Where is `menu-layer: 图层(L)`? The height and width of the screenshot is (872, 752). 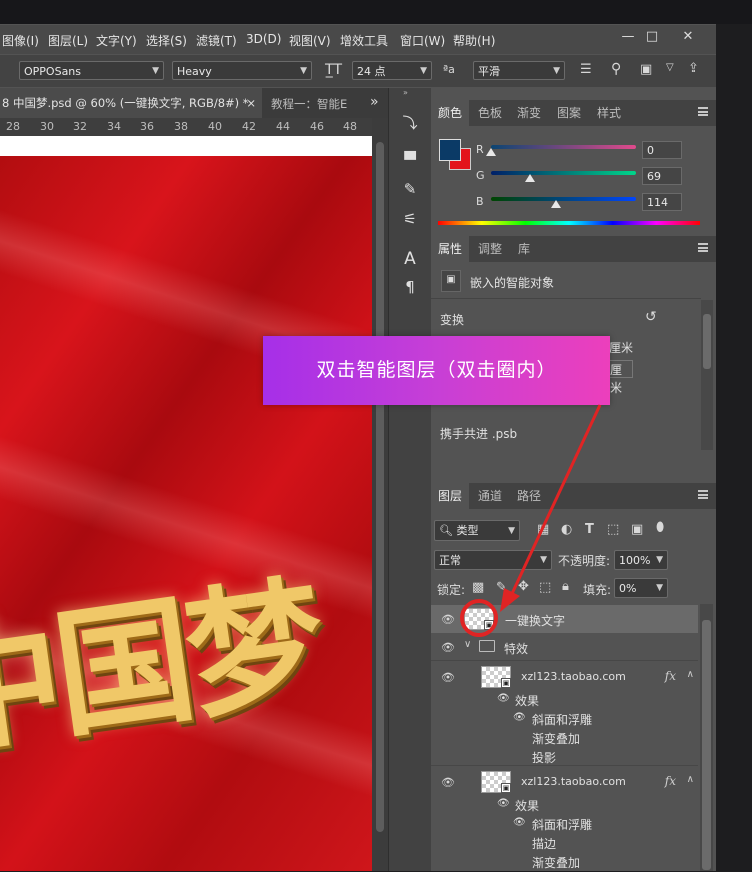
menu-layer: 图层(L) is located at coordinates (68, 40).